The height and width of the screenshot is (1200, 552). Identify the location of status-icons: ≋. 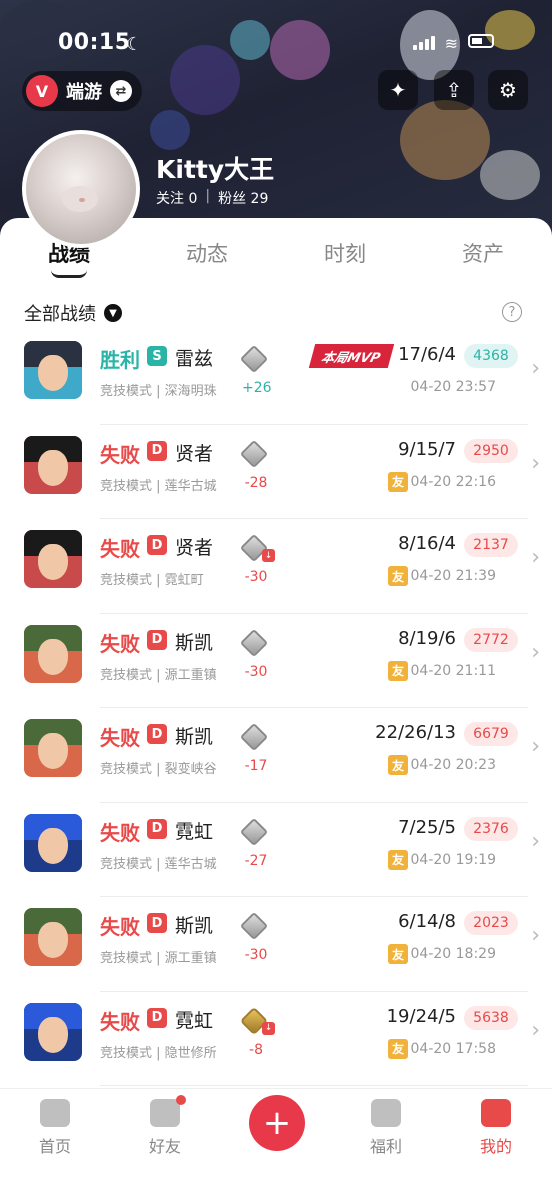
(453, 43).